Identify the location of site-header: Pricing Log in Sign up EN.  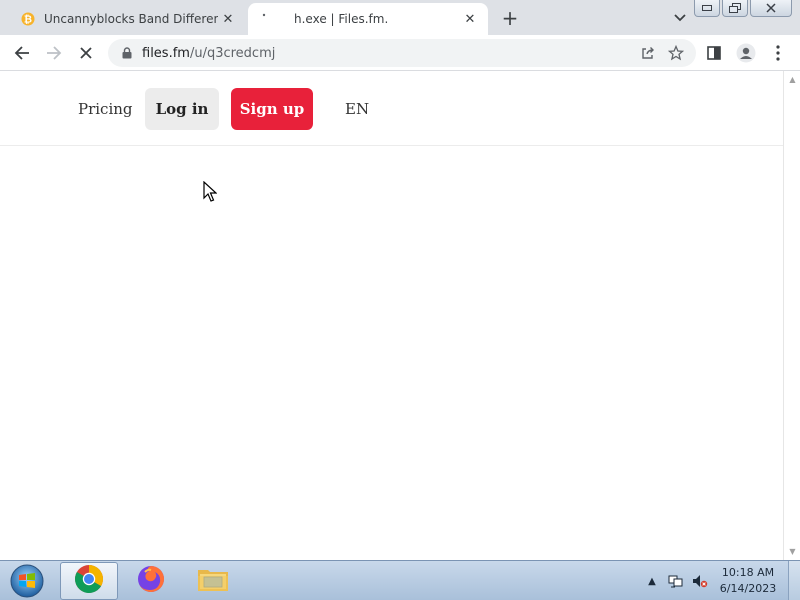
(391, 108).